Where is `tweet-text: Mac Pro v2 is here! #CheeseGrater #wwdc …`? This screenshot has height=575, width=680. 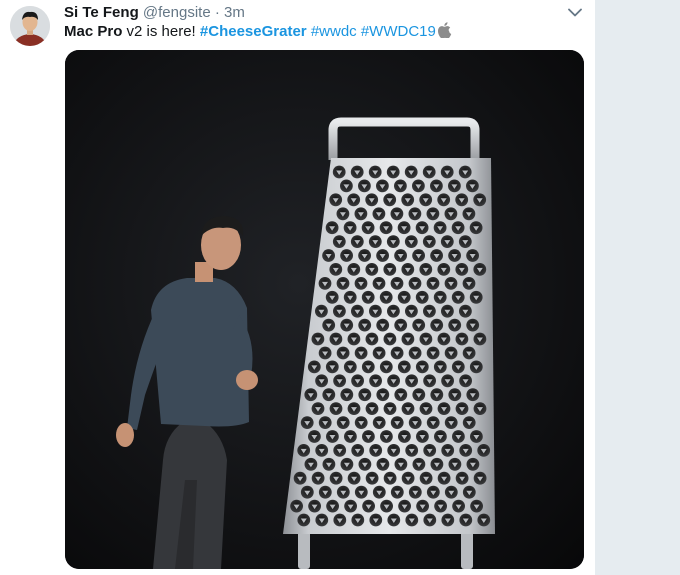
tweet-text: Mac Pro v2 is here! #CheeseGrater #wwdc … is located at coordinates (258, 32).